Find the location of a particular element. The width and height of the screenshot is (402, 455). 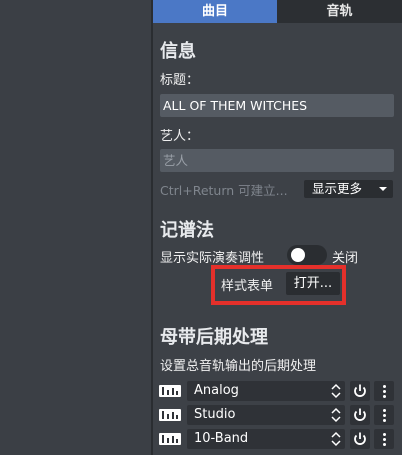

effect-select: 10-Band is located at coordinates (266, 439).